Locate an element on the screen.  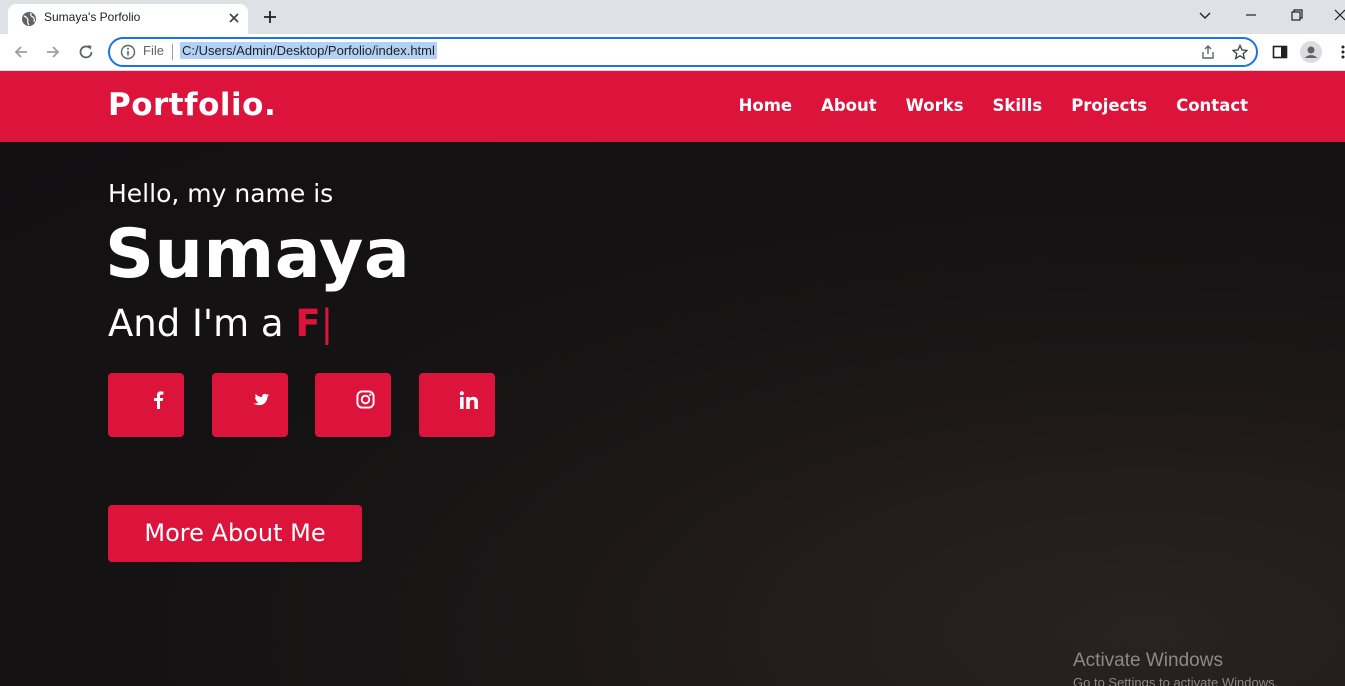
nav-works: Works is located at coordinates (935, 105).